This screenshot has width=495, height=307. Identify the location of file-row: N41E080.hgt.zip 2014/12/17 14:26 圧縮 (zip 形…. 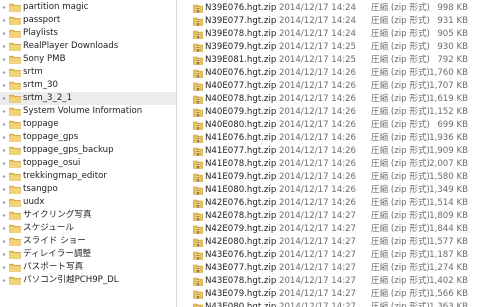
(336, 190).